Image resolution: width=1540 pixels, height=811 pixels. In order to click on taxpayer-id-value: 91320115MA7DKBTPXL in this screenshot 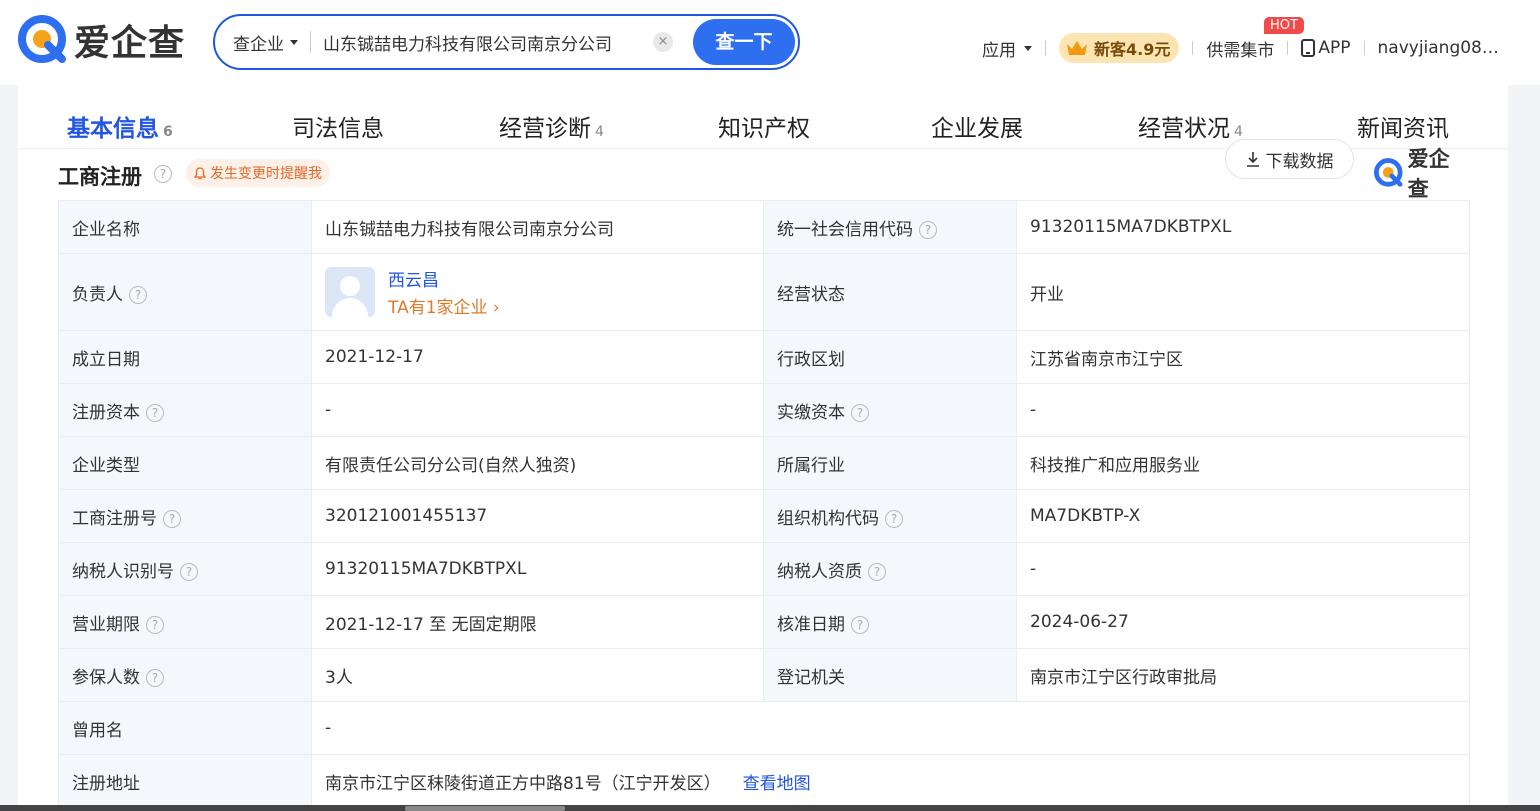, I will do `click(537, 569)`.